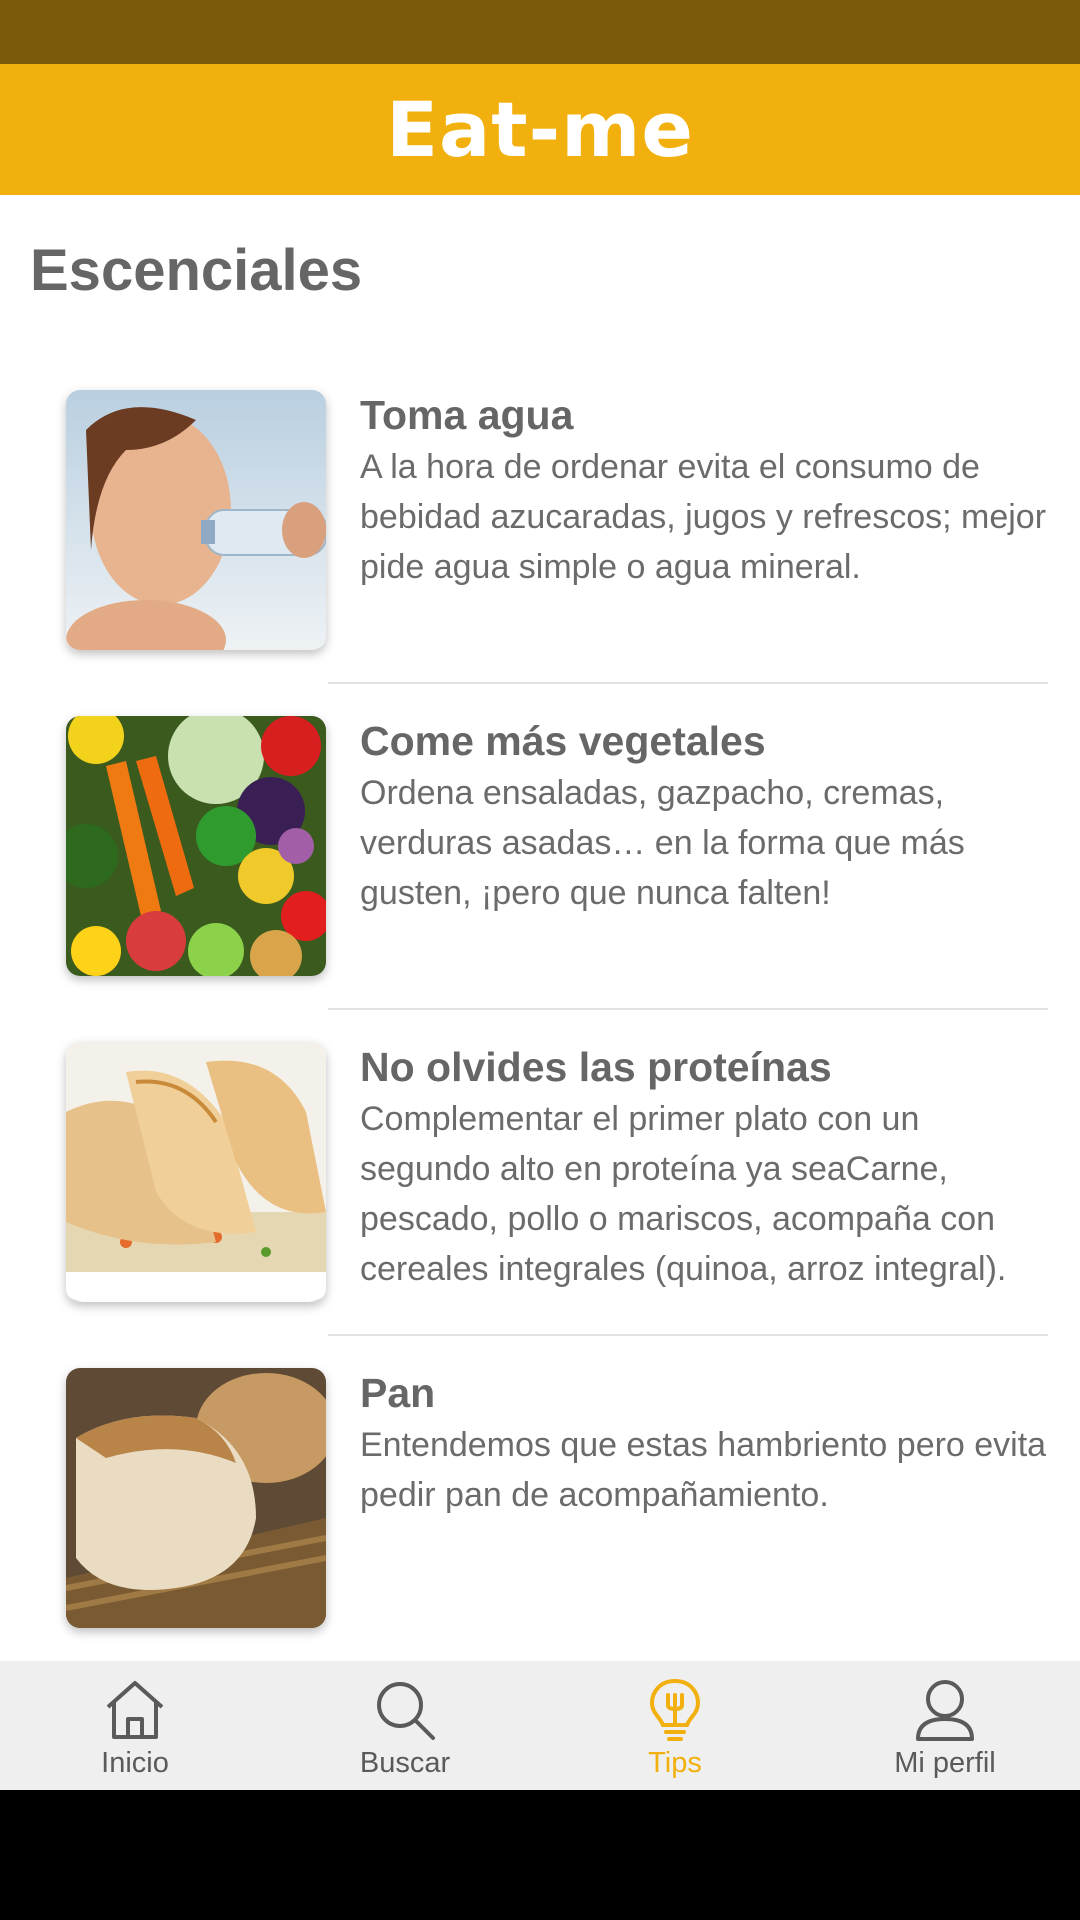 The height and width of the screenshot is (1920, 1080). Describe the element at coordinates (596, 1067) in the screenshot. I see `tip-title: No olvides las proteínas` at that location.